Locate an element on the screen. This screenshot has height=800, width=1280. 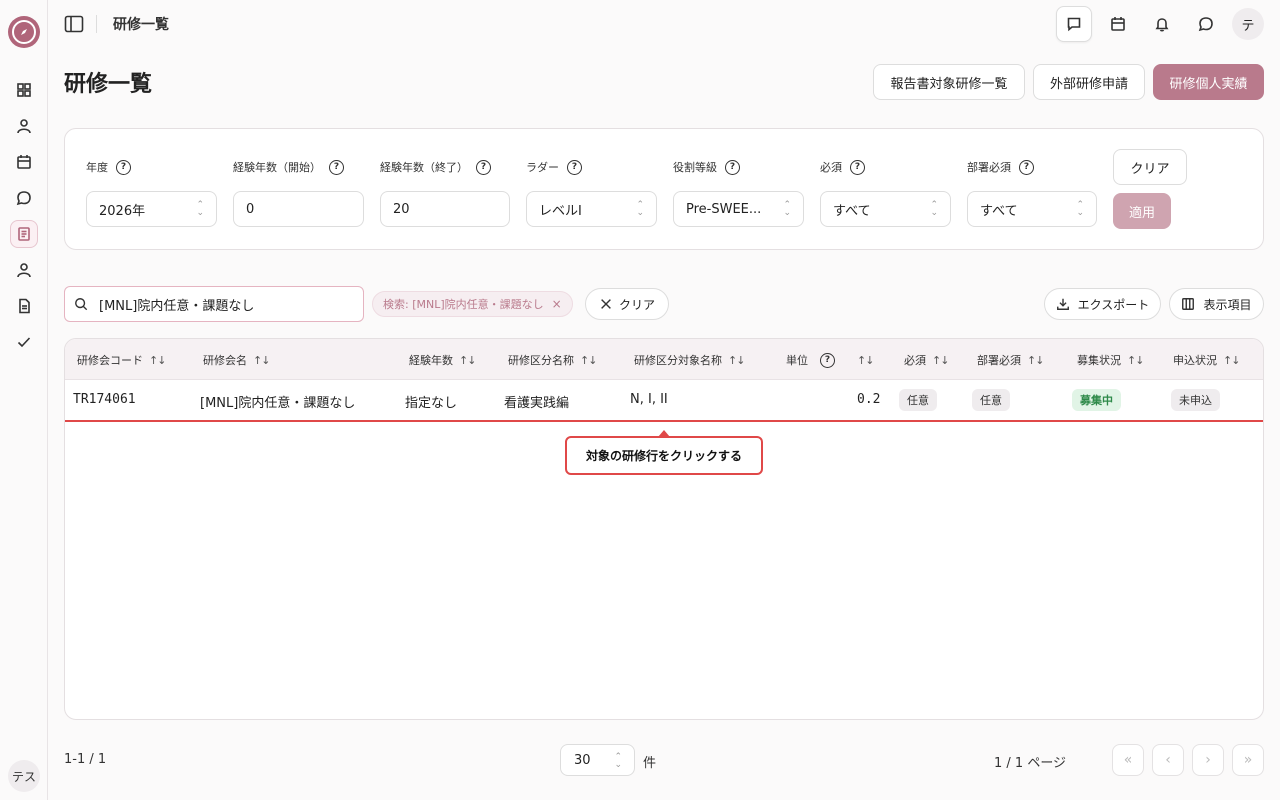
result-count: 1-1 / 1 is located at coordinates (85, 759).